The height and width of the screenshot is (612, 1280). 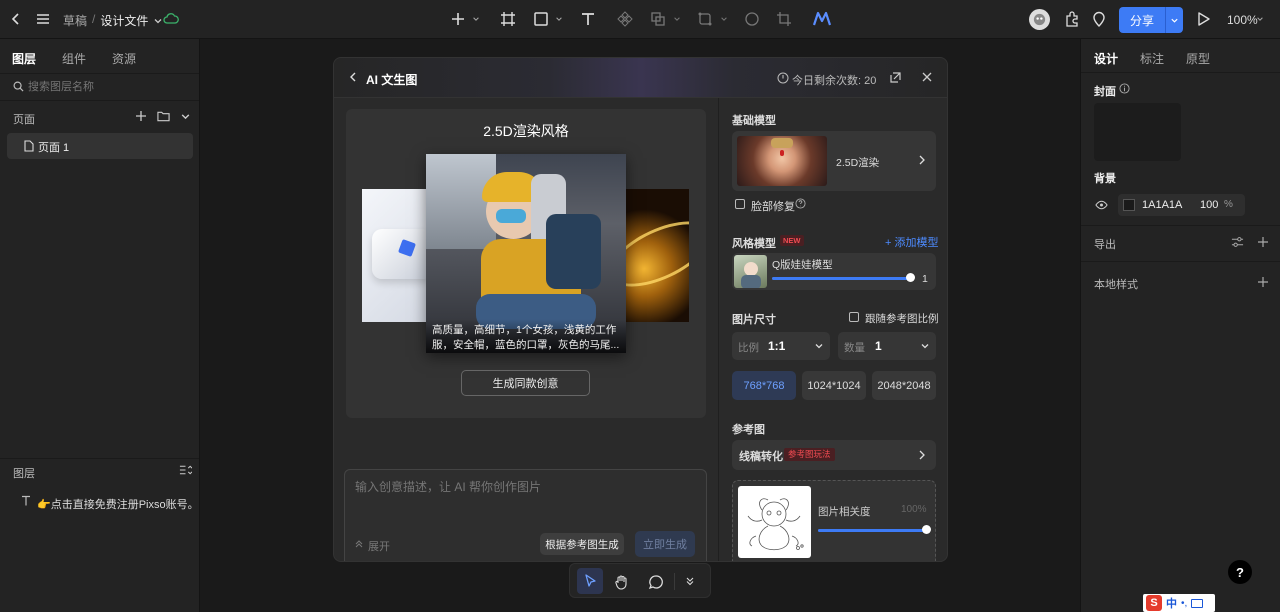 What do you see at coordinates (752, 19) in the screenshot?
I see `circle-icon` at bounding box center [752, 19].